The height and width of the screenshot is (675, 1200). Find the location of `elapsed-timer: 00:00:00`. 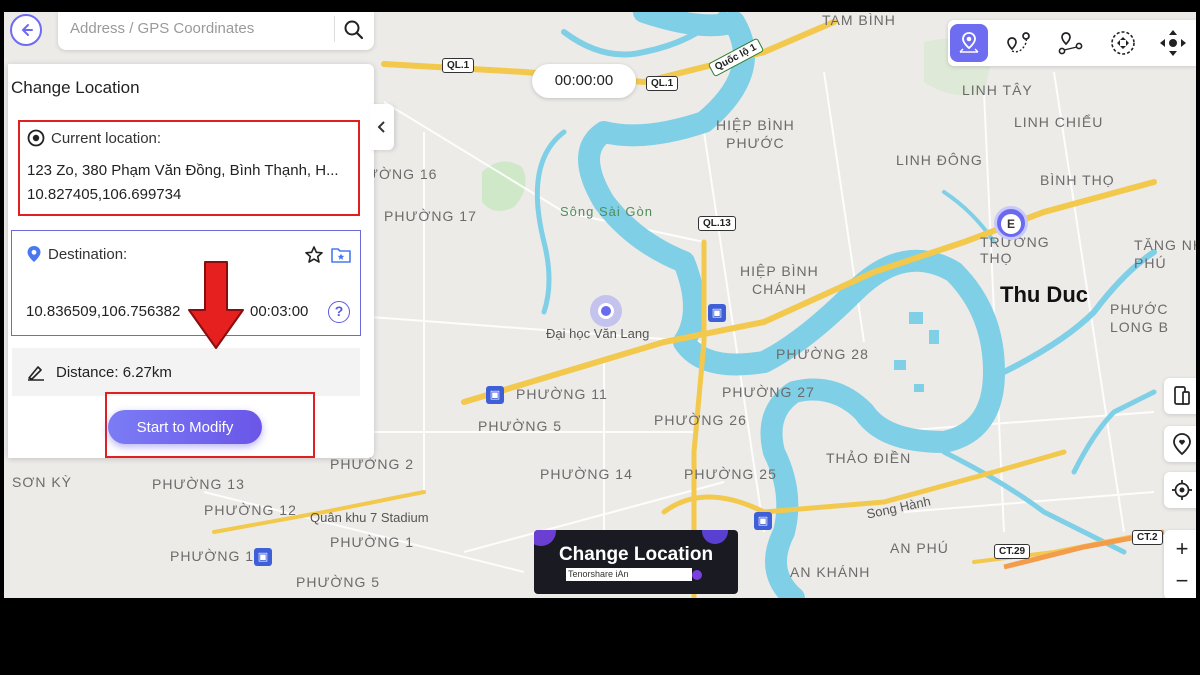

elapsed-timer: 00:00:00 is located at coordinates (584, 81).